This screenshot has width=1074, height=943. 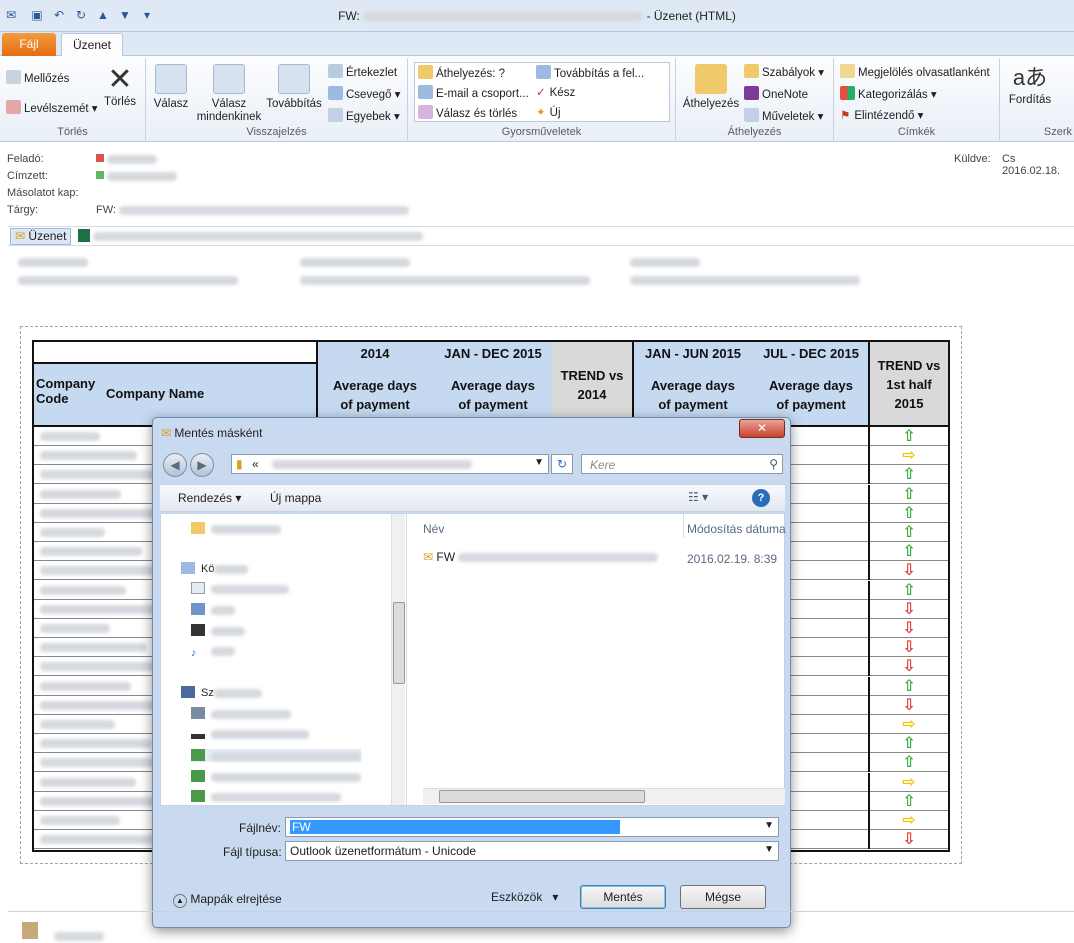 I want to click on filename-input: FW ▼, so click(x=532, y=827).